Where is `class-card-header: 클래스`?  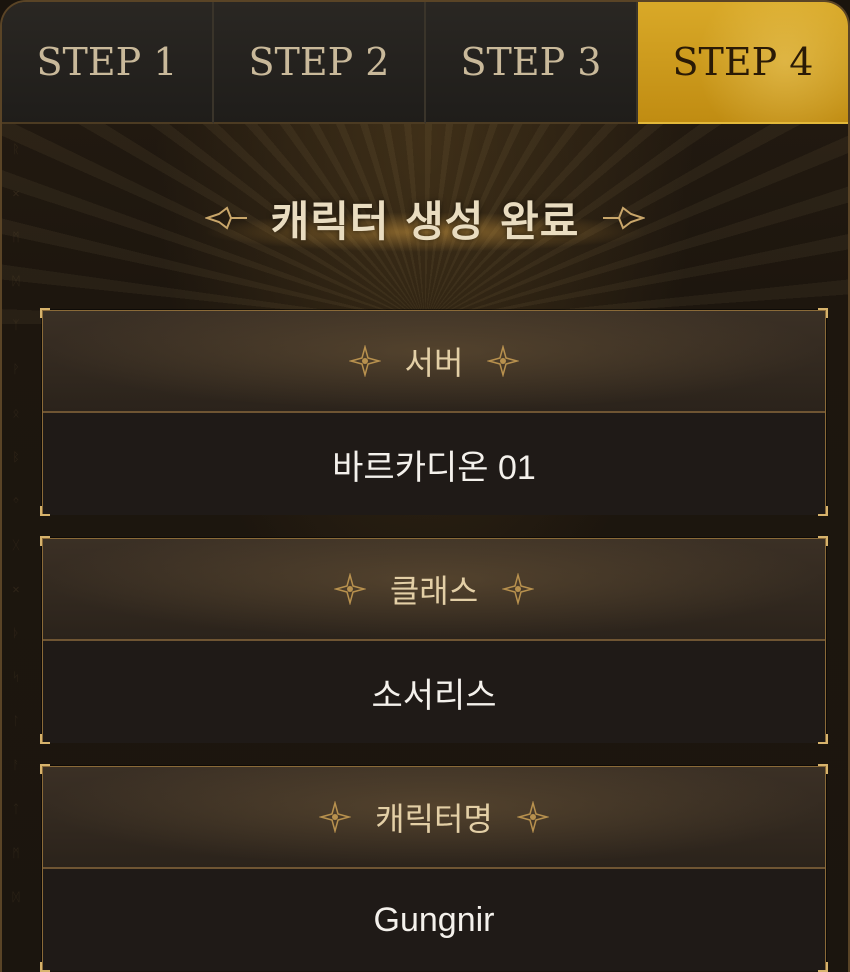
class-card-header: 클래스 is located at coordinates (434, 590).